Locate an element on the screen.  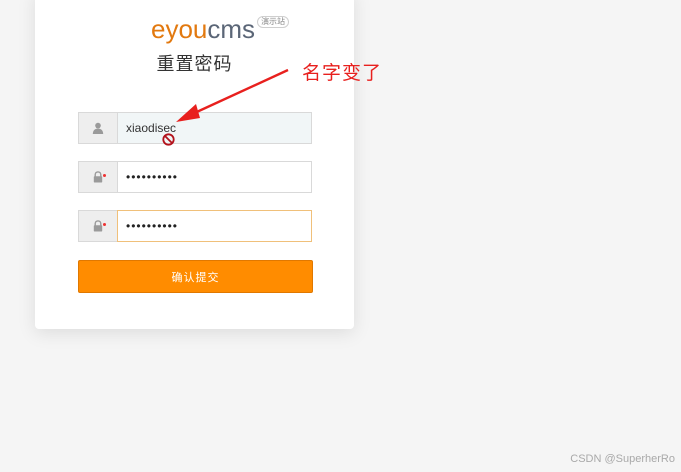
watermark: CSDN @SuperherRo is located at coordinates (622, 459).